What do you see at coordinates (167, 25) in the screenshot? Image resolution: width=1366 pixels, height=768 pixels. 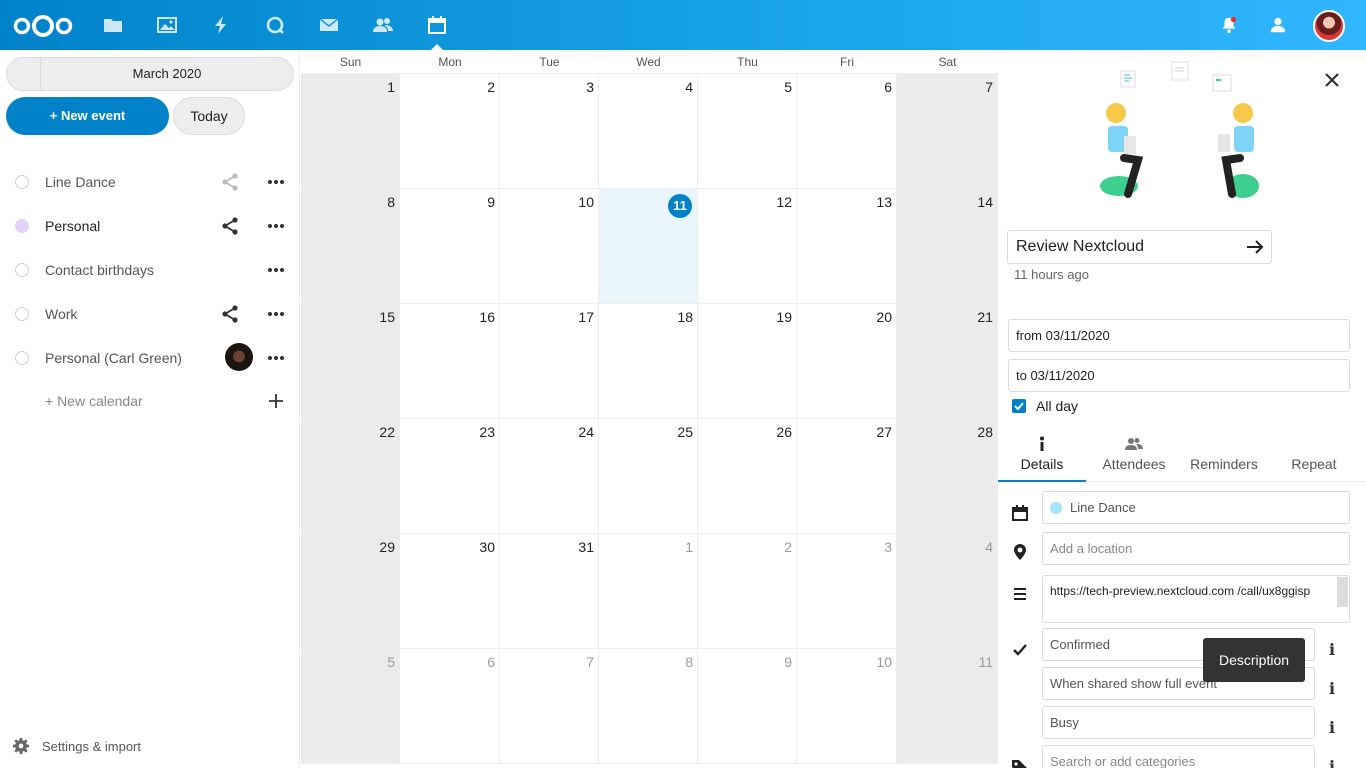 I see `photos-icon` at bounding box center [167, 25].